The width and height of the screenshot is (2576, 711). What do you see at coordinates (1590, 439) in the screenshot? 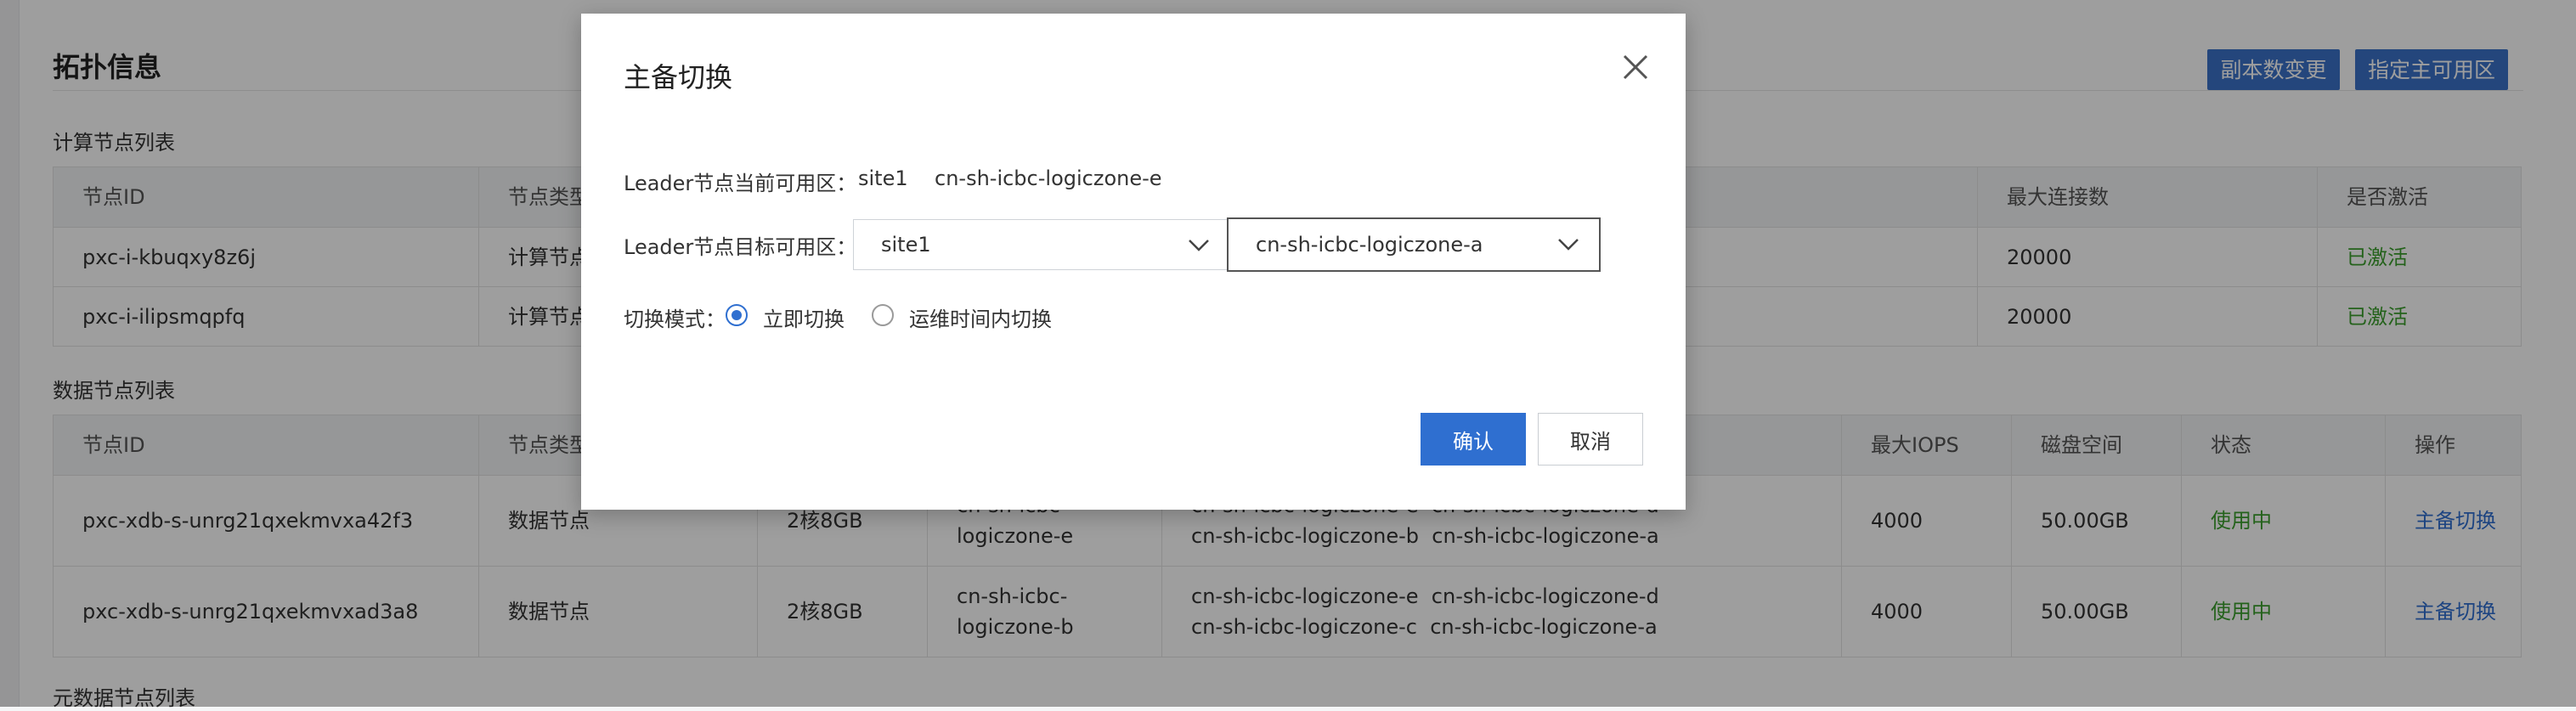
I see `cancel-button: 取消` at bounding box center [1590, 439].